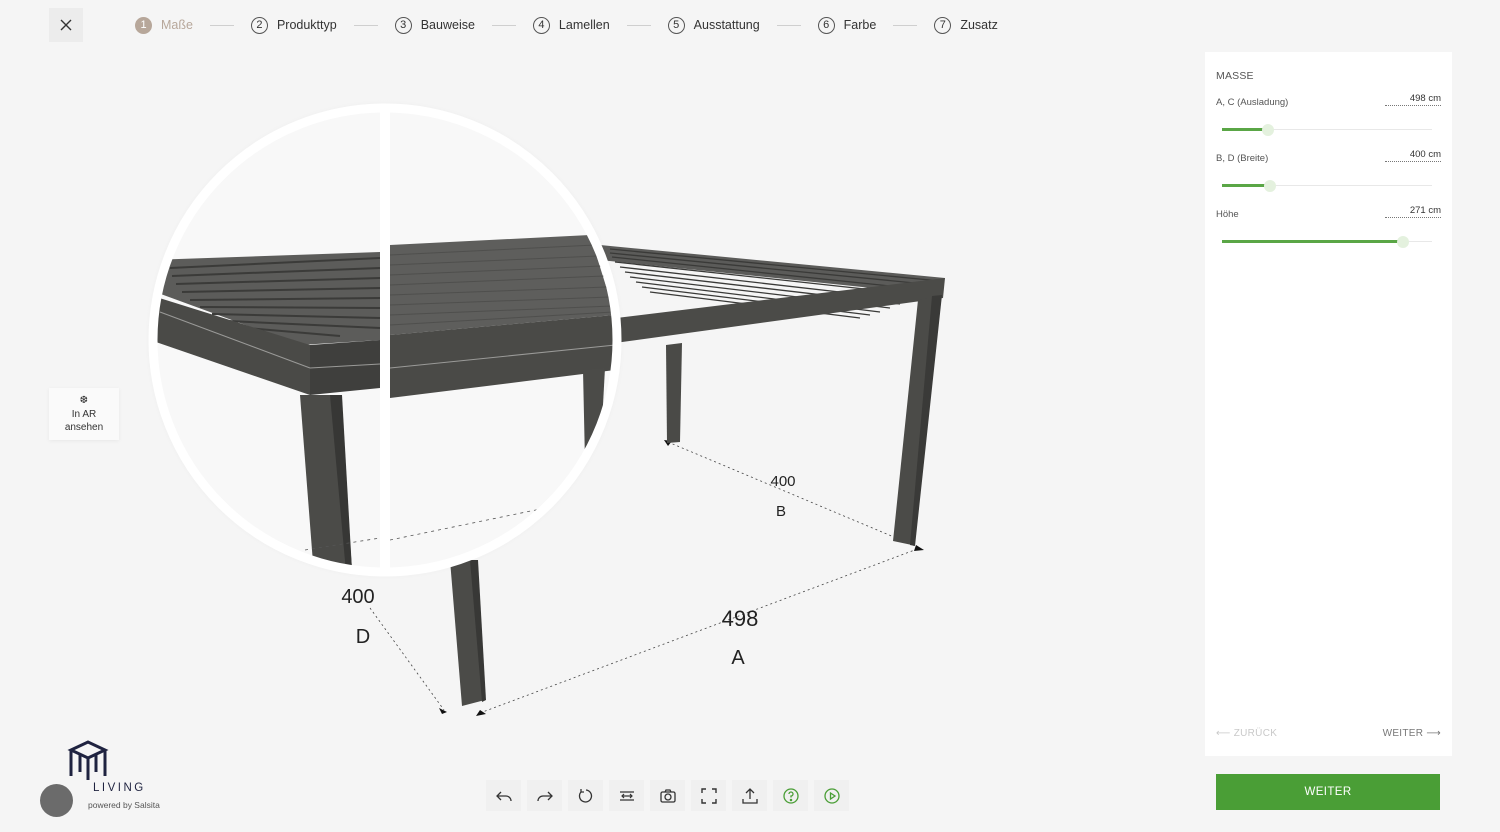 The image size is (1500, 832). I want to click on fullscreen-icon, so click(708, 795).